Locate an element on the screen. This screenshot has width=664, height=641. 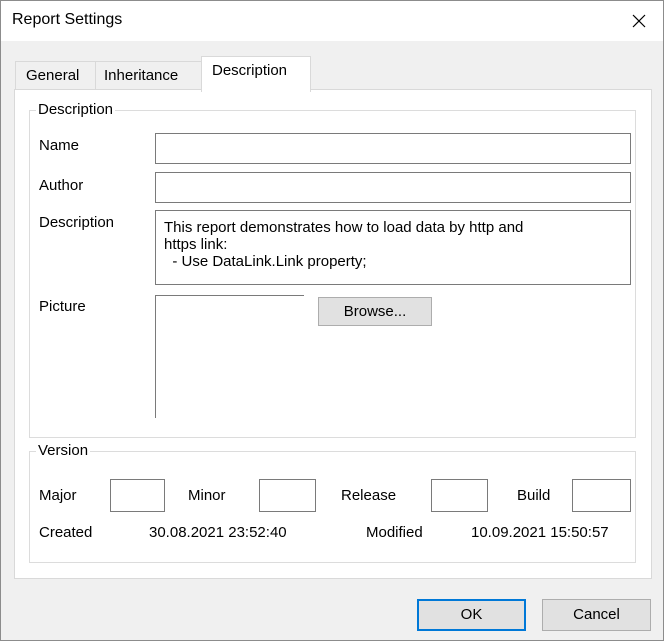
cancel-button: Cancel is located at coordinates (596, 615).